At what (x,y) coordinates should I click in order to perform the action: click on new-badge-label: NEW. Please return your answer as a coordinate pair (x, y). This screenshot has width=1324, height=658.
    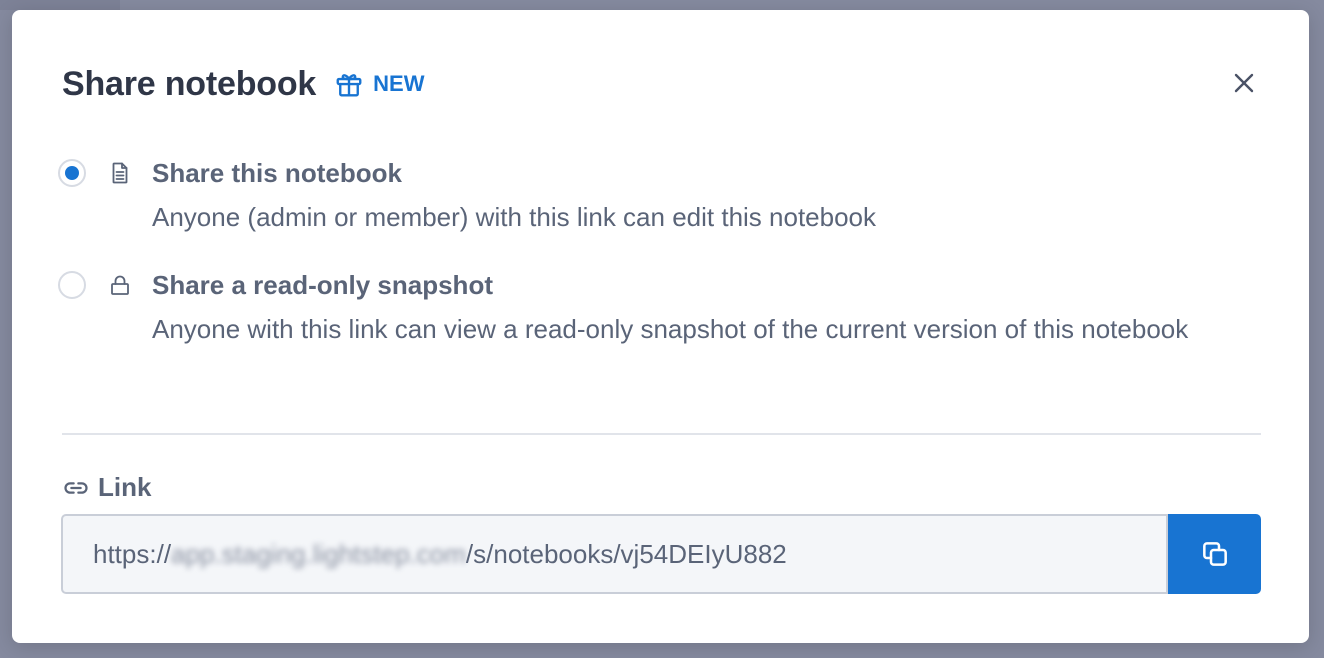
    Looking at the image, I should click on (399, 83).